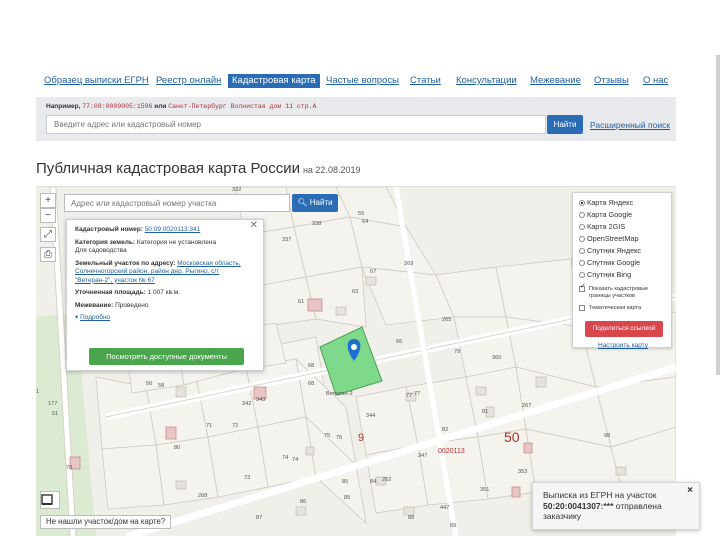 The image size is (720, 536). What do you see at coordinates (48, 200) in the screenshot?
I see `zoom-in-button: +` at bounding box center [48, 200].